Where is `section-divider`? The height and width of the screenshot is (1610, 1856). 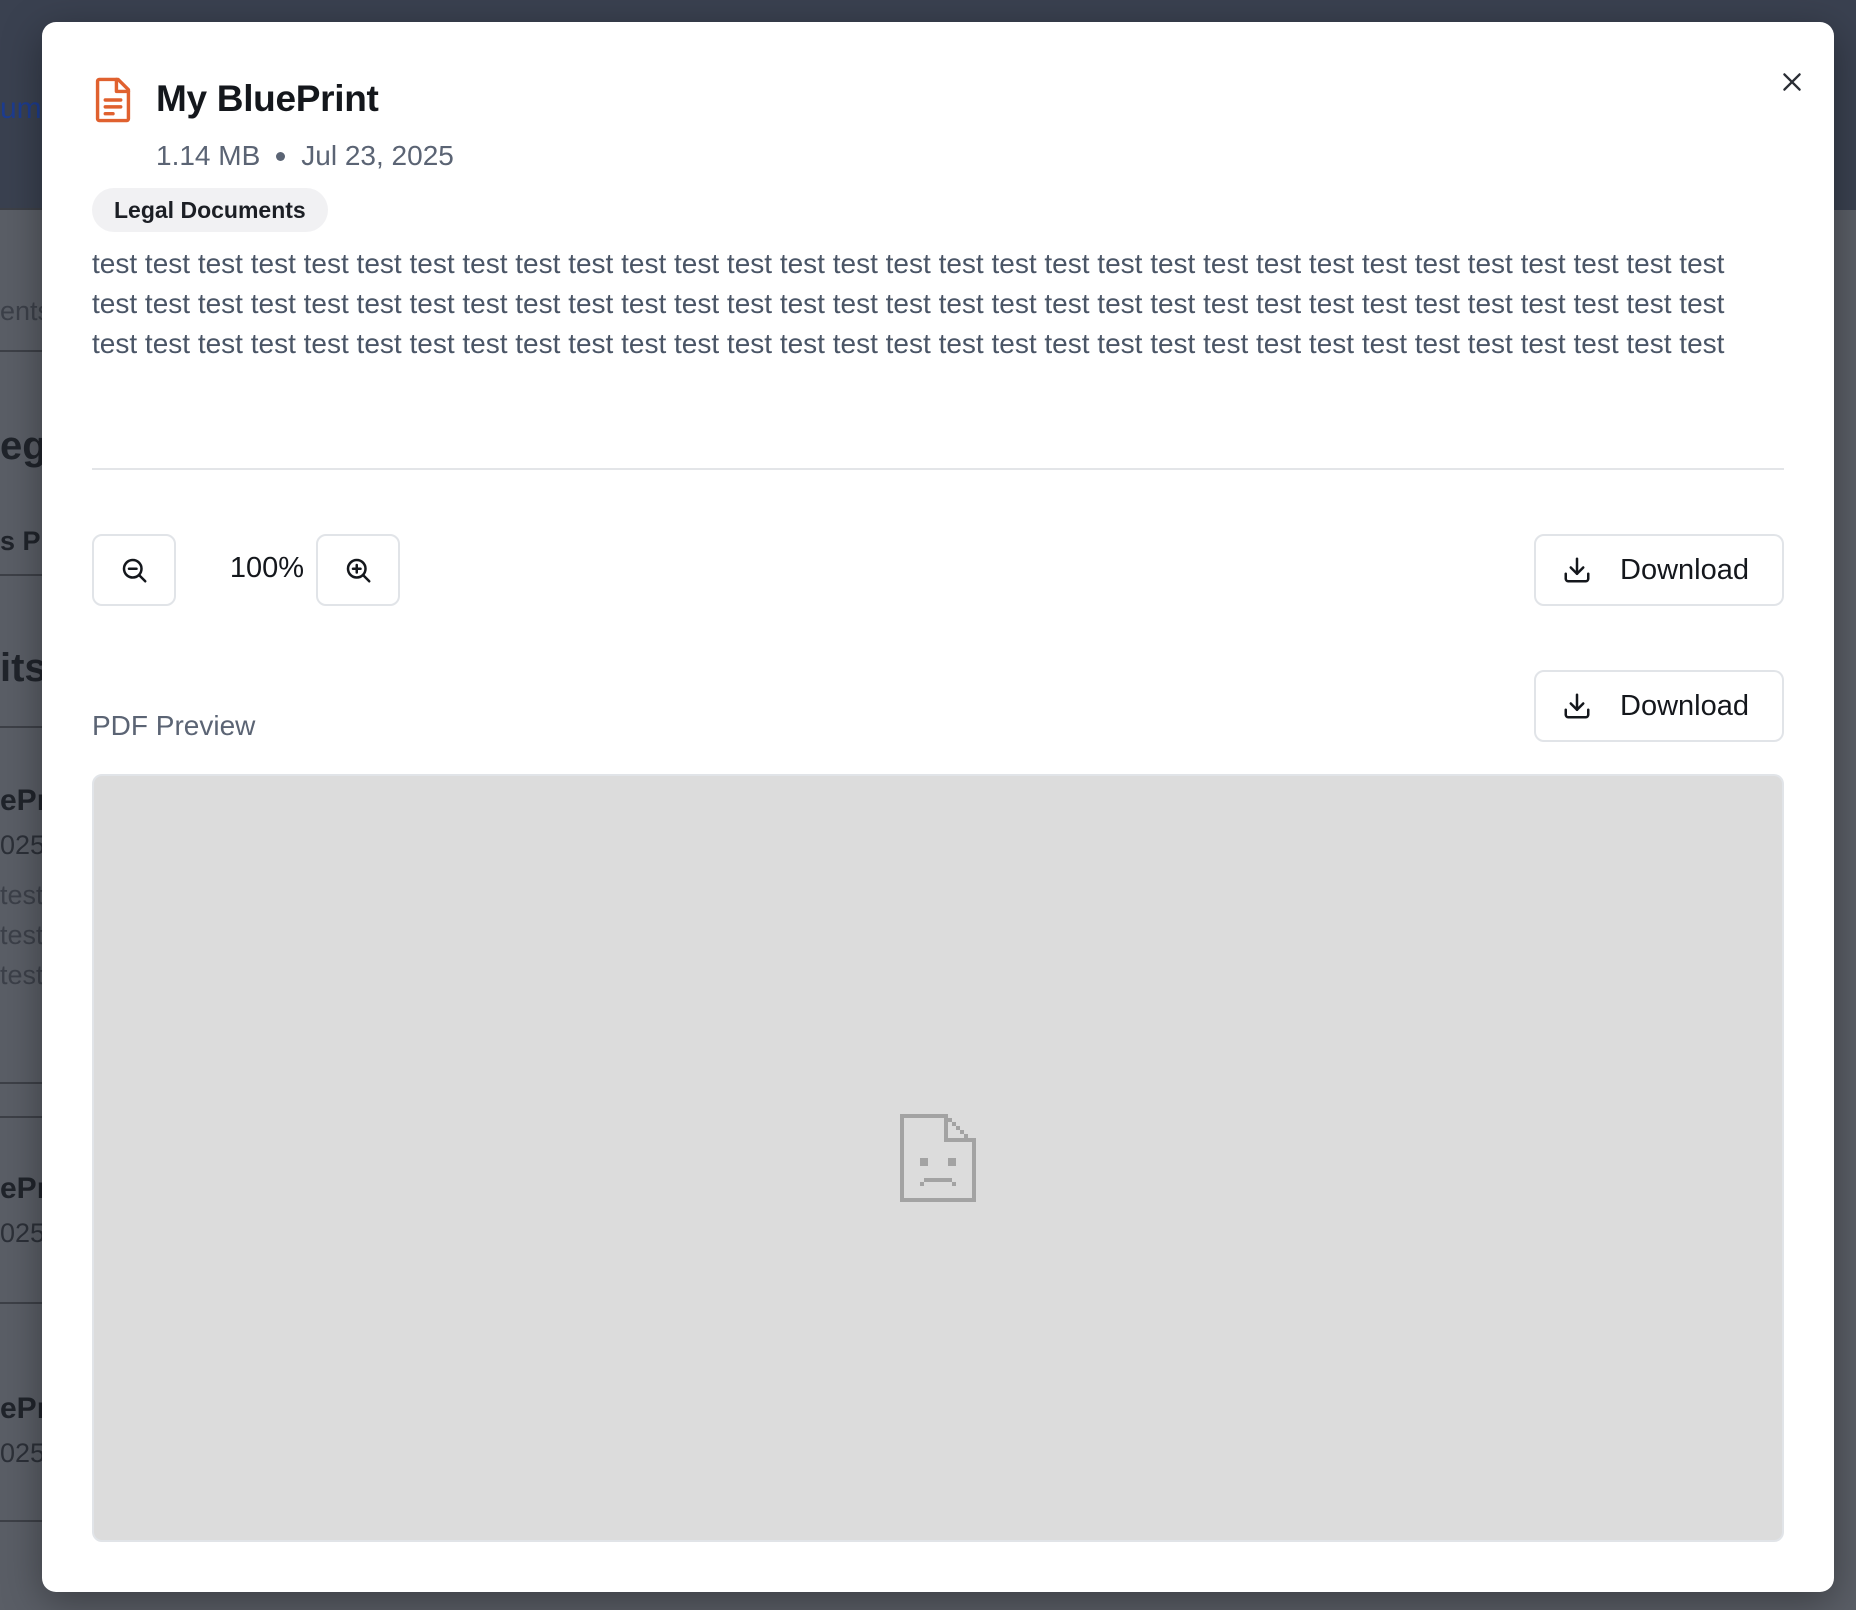
section-divider is located at coordinates (938, 469).